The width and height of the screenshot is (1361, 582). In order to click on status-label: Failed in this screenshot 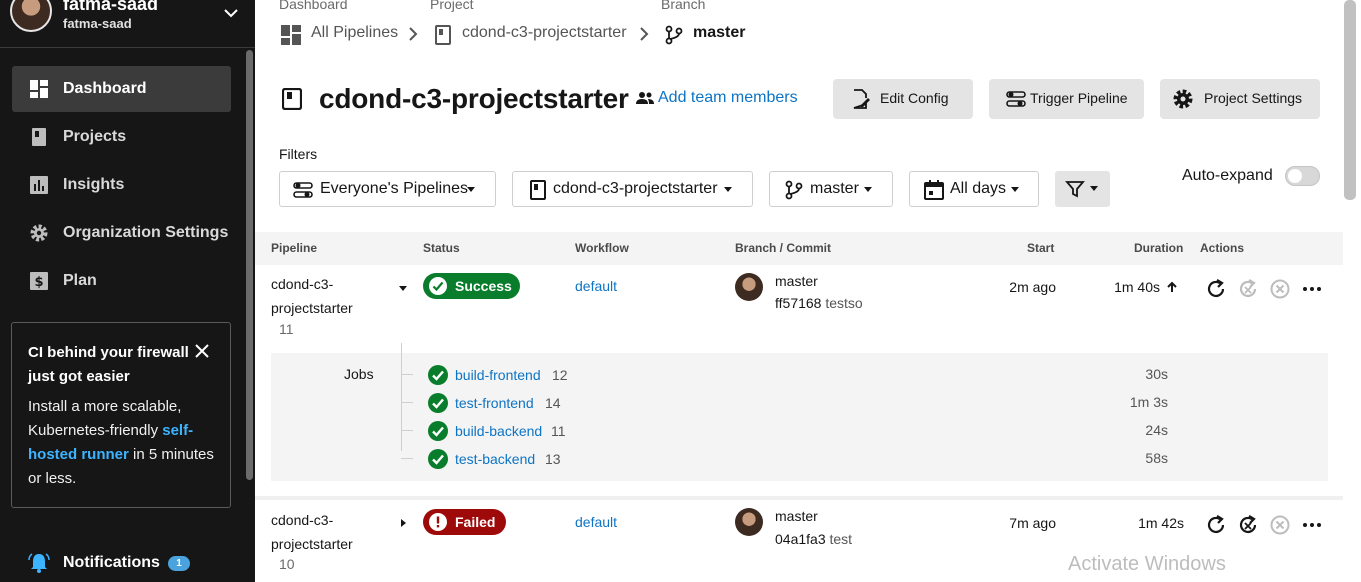, I will do `click(475, 522)`.